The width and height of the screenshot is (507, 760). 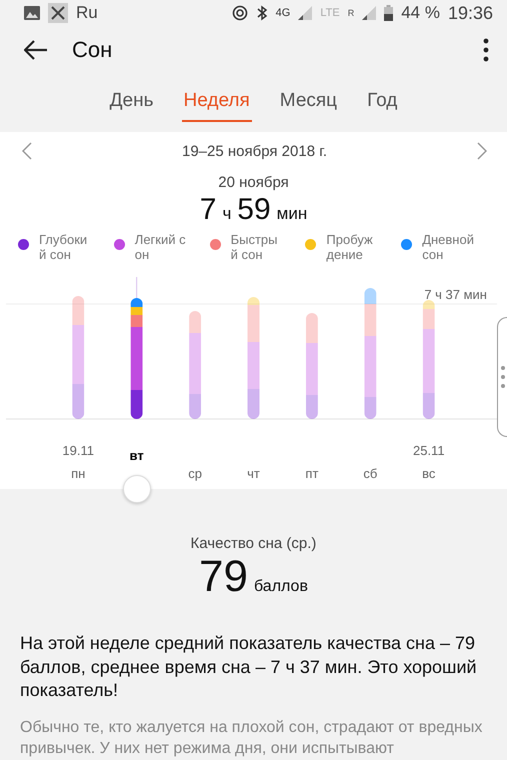 I want to click on roaming-label: R, so click(x=351, y=13).